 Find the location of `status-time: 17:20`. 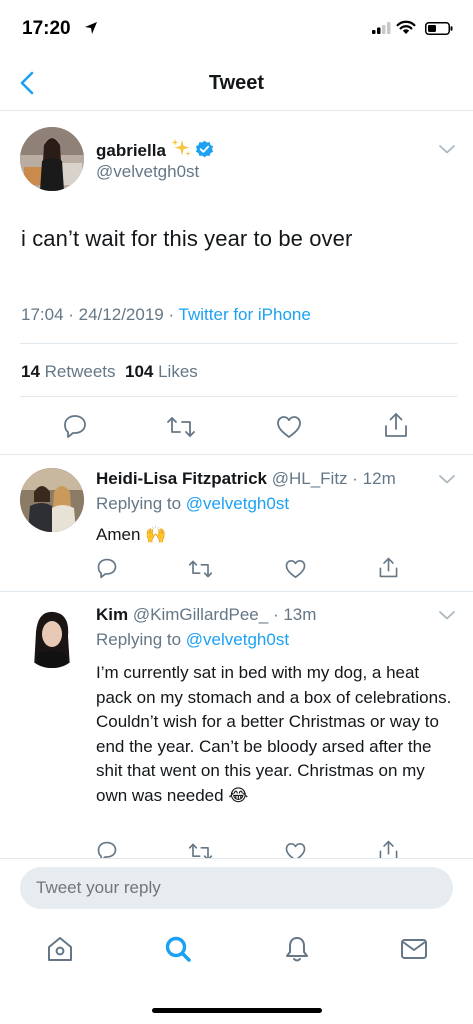

status-time: 17:20 is located at coordinates (46, 28).